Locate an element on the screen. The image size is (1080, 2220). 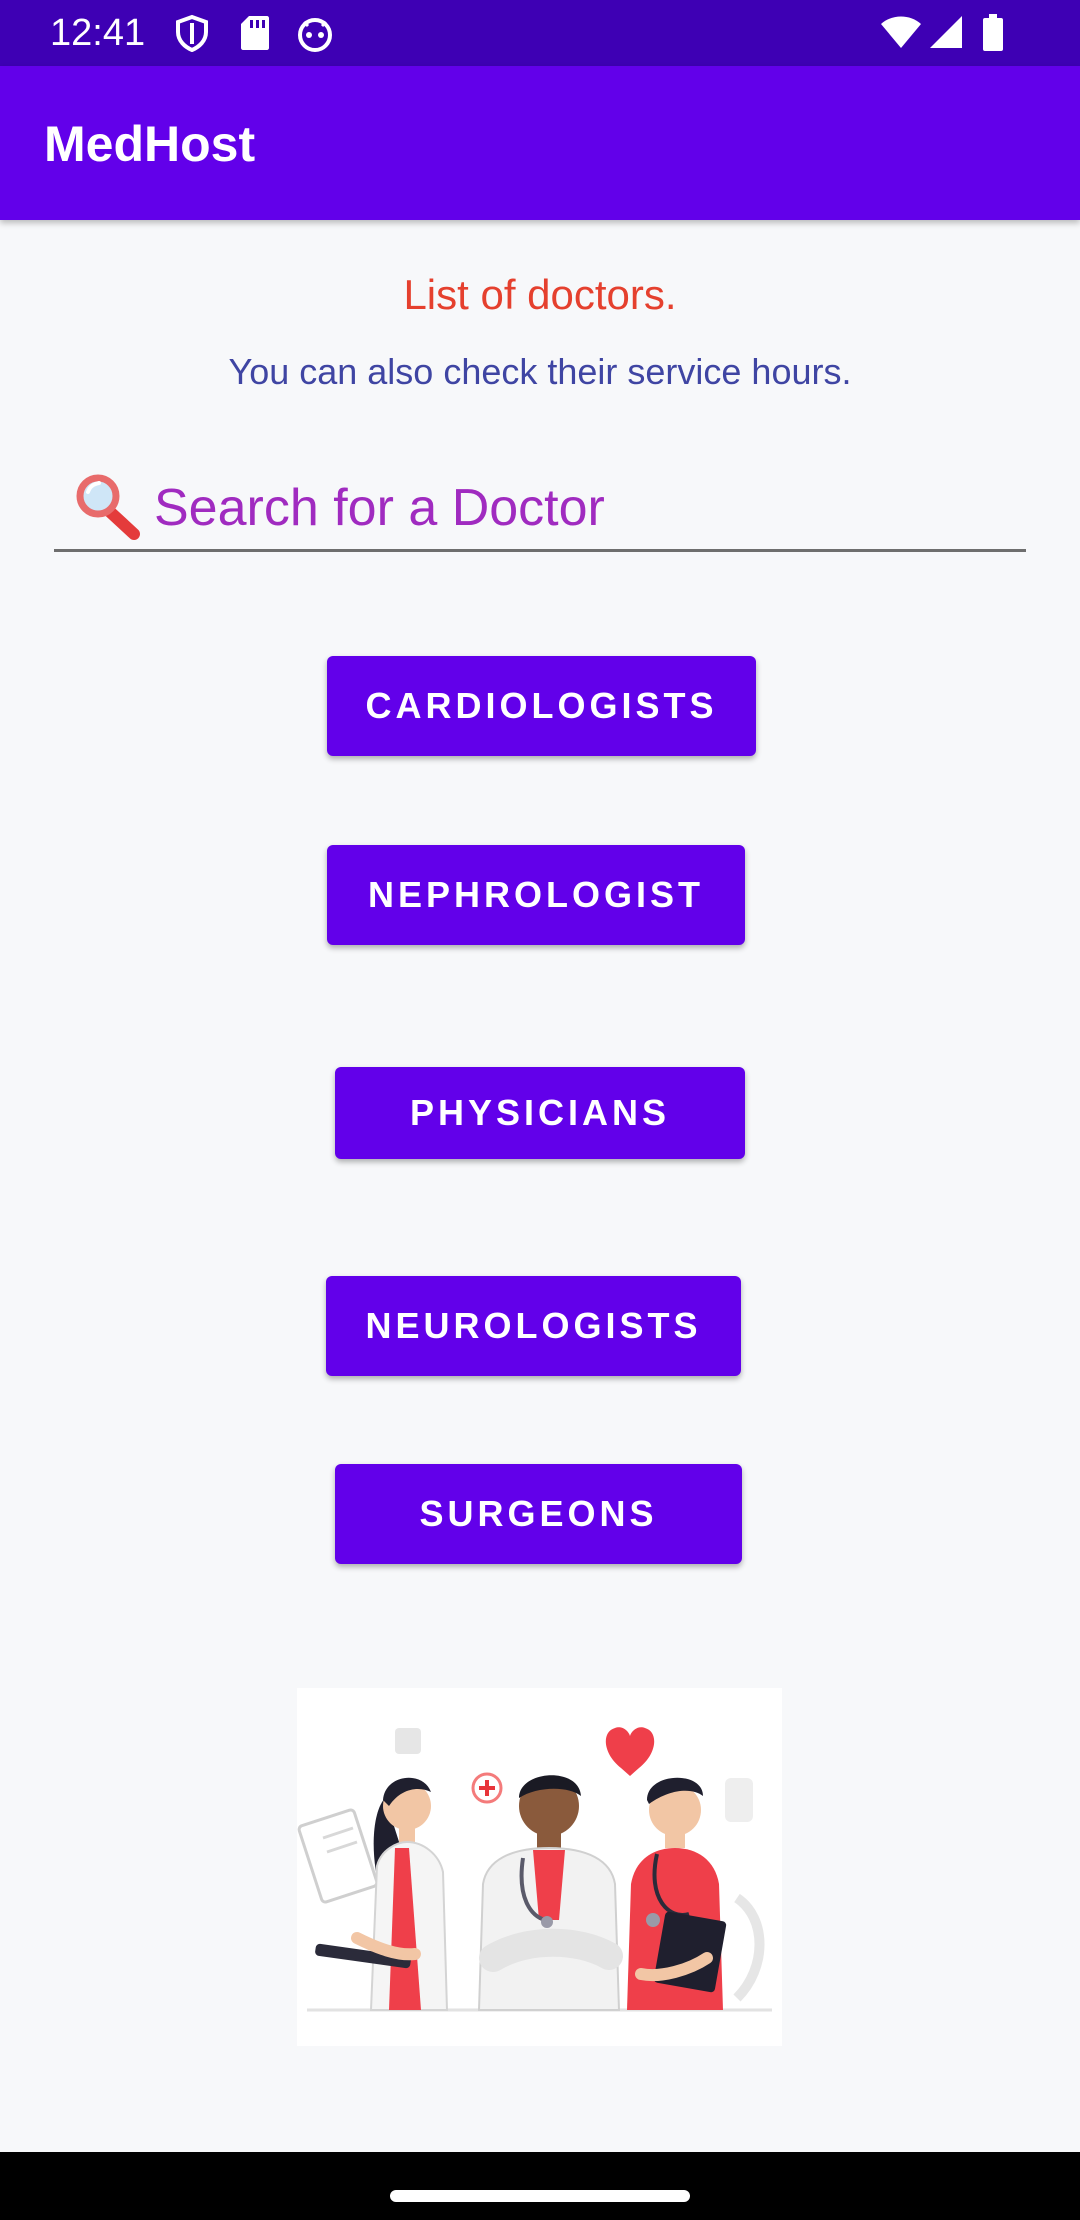
nephrologist-button: NEPHROLOGIST is located at coordinates (536, 895).